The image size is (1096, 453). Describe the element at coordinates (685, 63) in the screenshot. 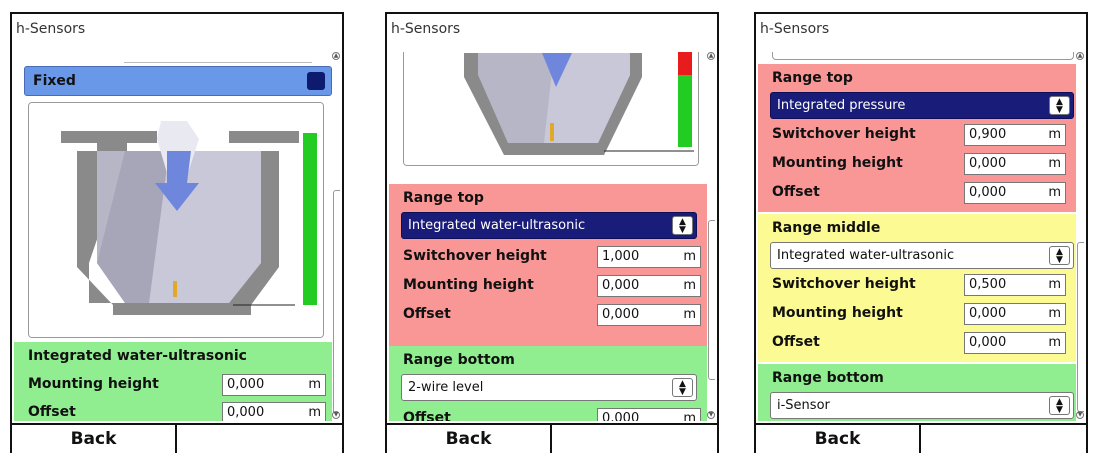

I see `level-fill-red` at that location.